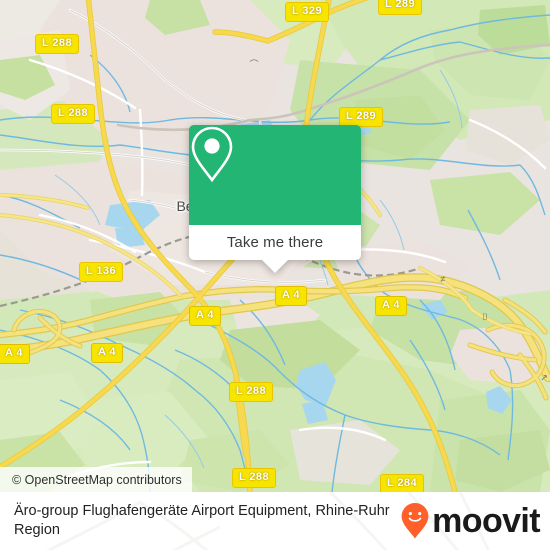 This screenshot has width=550, height=550. What do you see at coordinates (275, 175) in the screenshot?
I see `popup-header` at bounding box center [275, 175].